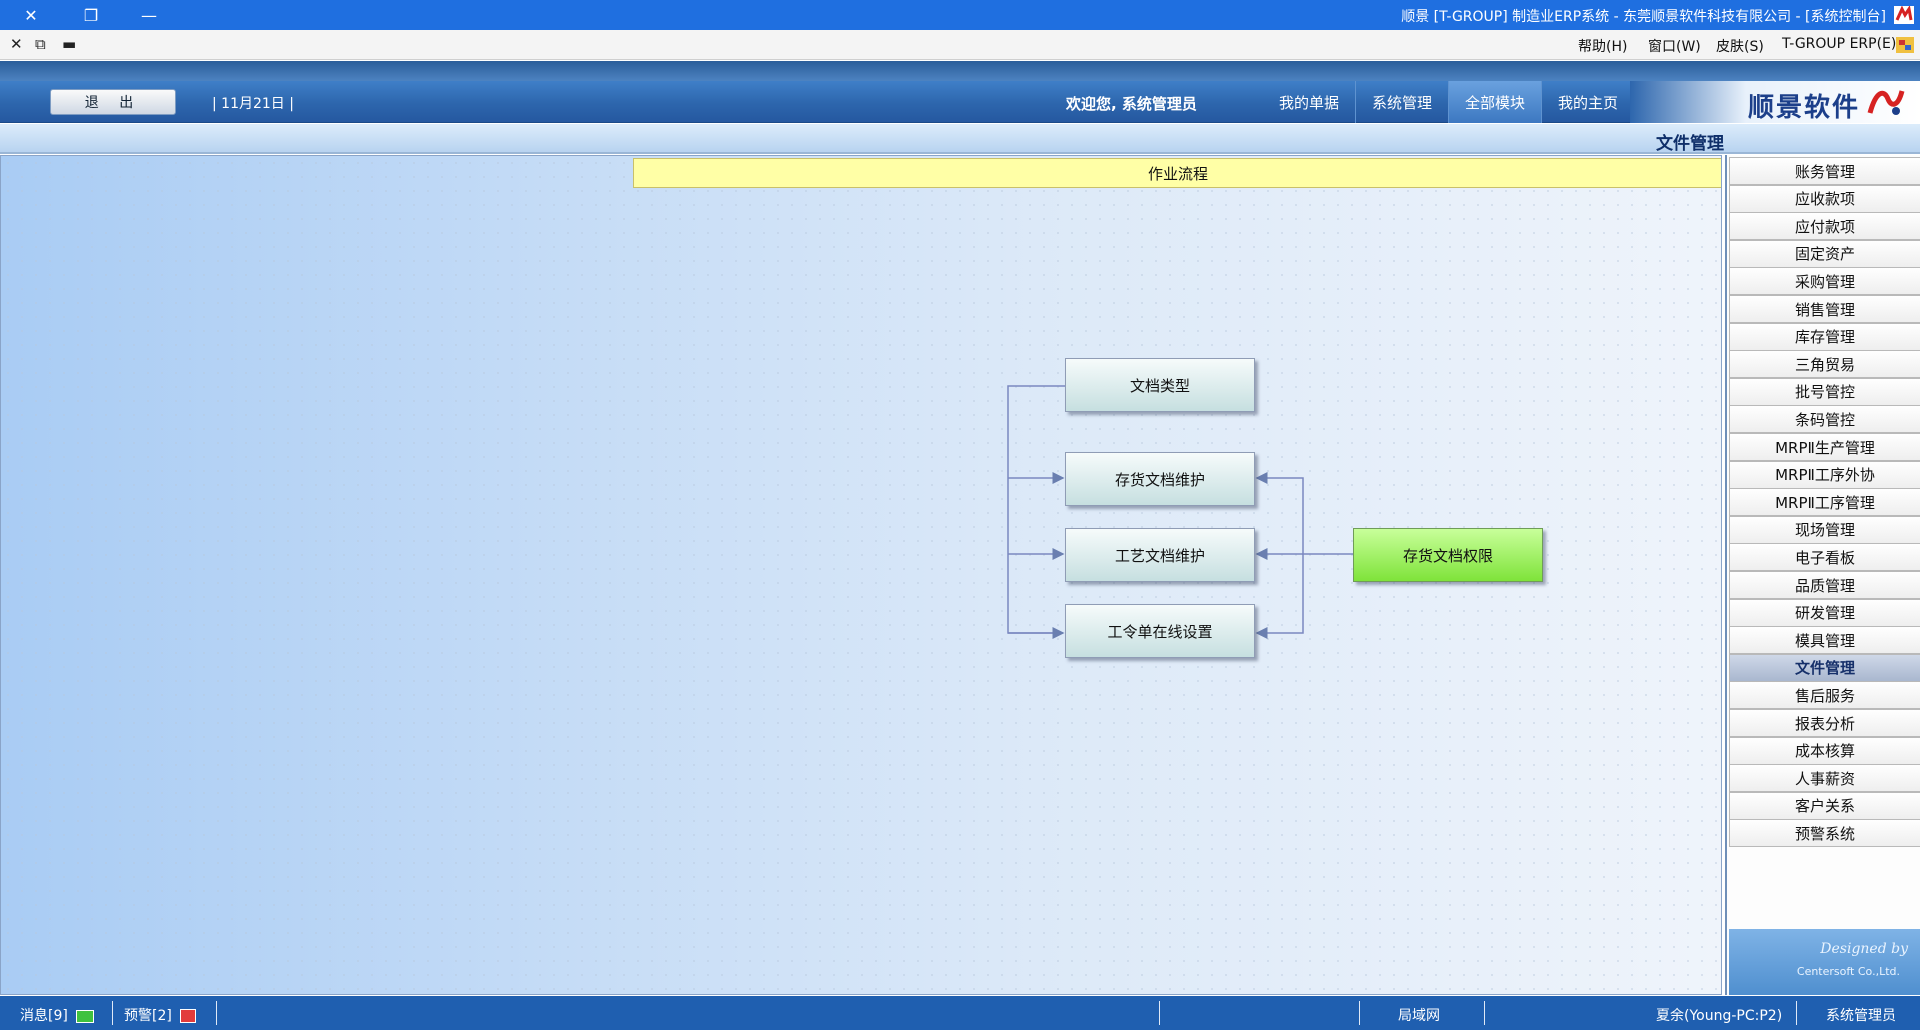 Image resolution: width=1920 pixels, height=1030 pixels. Describe the element at coordinates (1824, 778) in the screenshot. I see `module-menu-item: 人事薪资` at that location.